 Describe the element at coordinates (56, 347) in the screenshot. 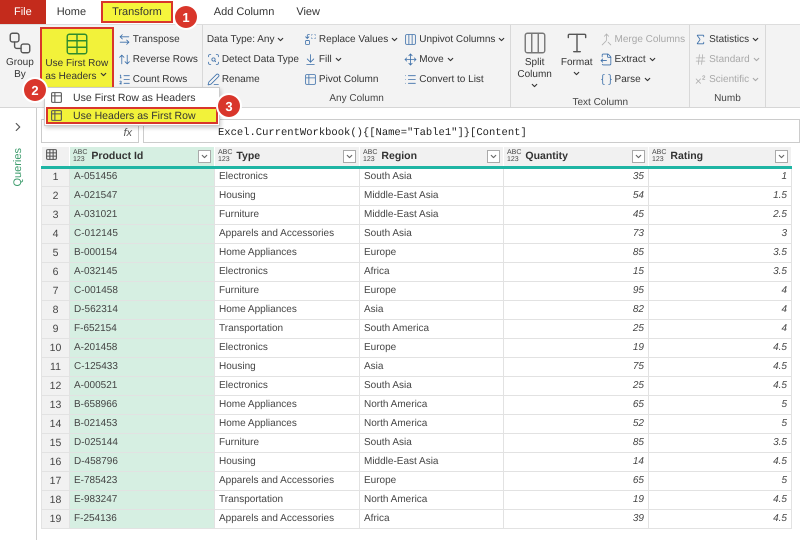

I see `row-number: 10` at that location.